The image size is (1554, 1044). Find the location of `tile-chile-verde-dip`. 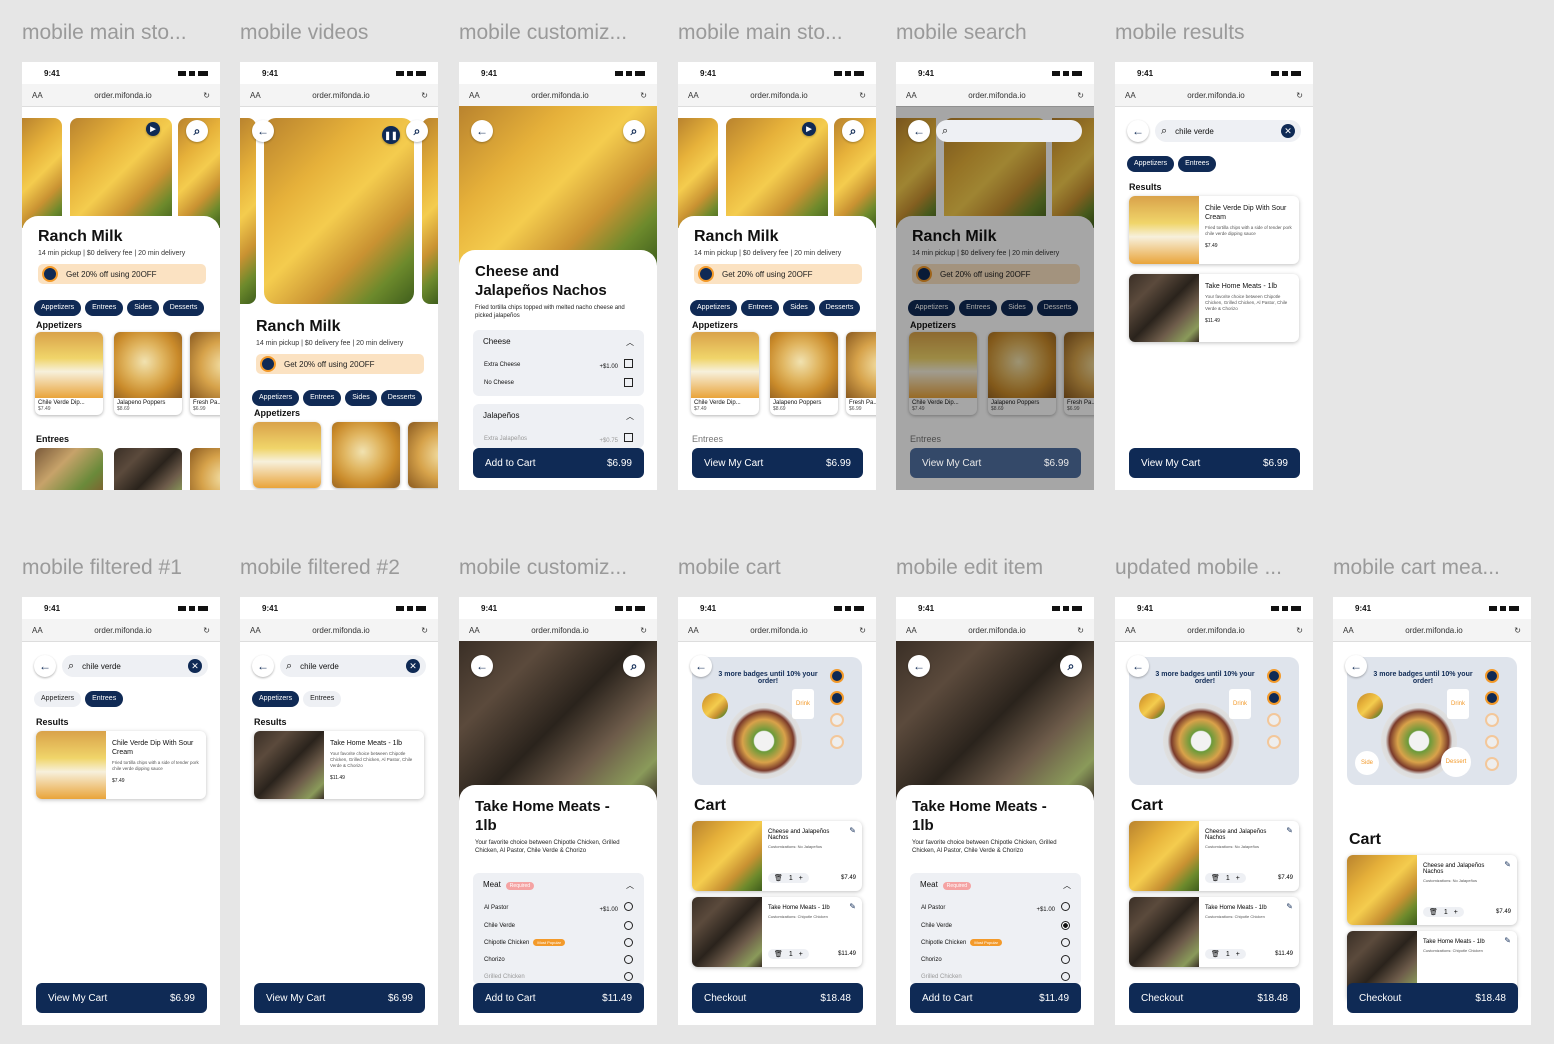

tile-chile-verde-dip is located at coordinates (287, 455).